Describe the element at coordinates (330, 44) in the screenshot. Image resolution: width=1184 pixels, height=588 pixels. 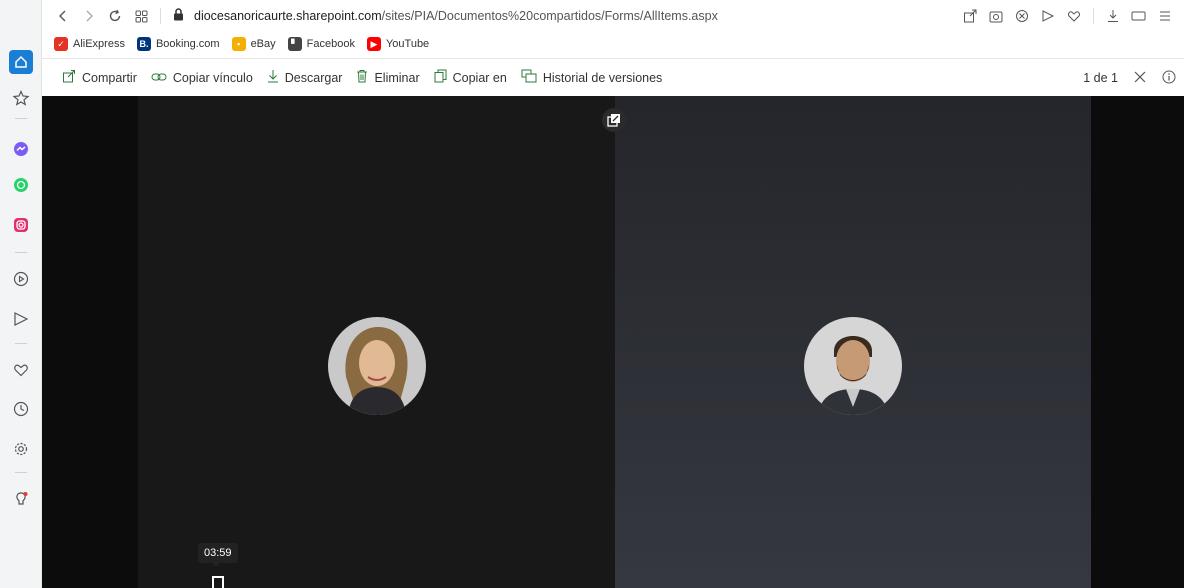
I see `bookmark-label: Facebook` at that location.